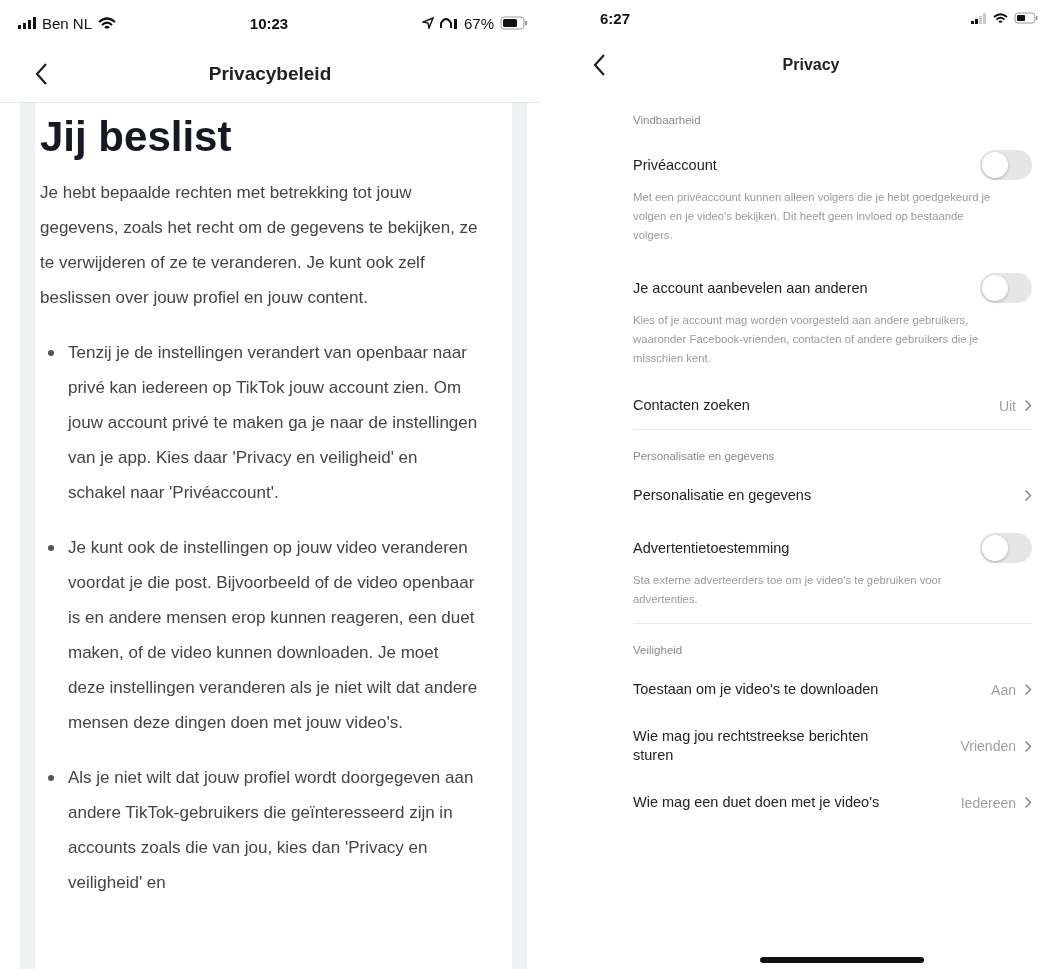 This screenshot has height=969, width=1062. Describe the element at coordinates (427, 23) in the screenshot. I see `location-arrow-icon` at that location.